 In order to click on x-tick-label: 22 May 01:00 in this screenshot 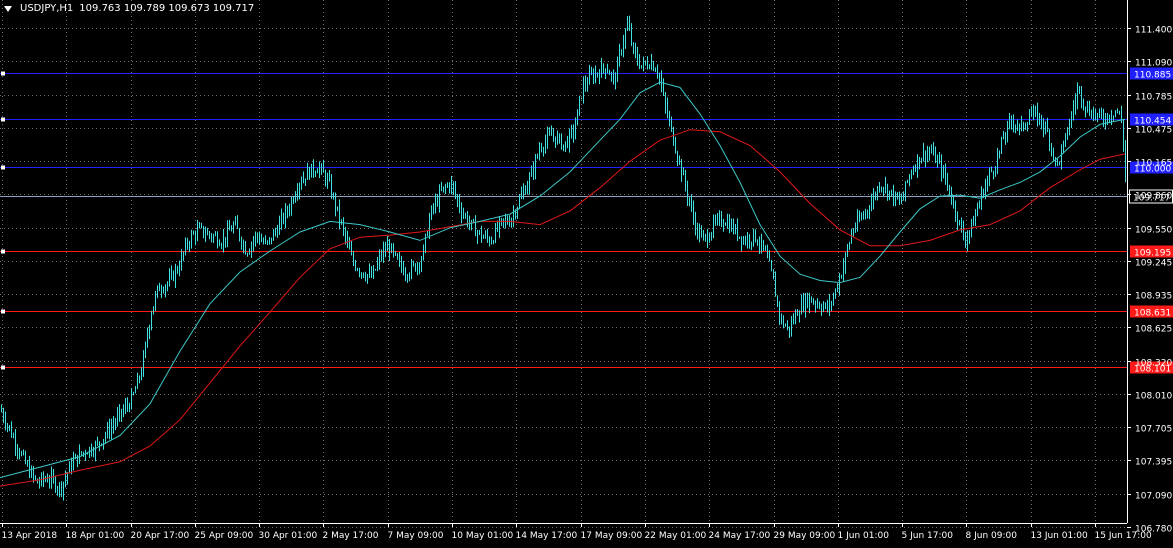, I will do `click(676, 536)`.